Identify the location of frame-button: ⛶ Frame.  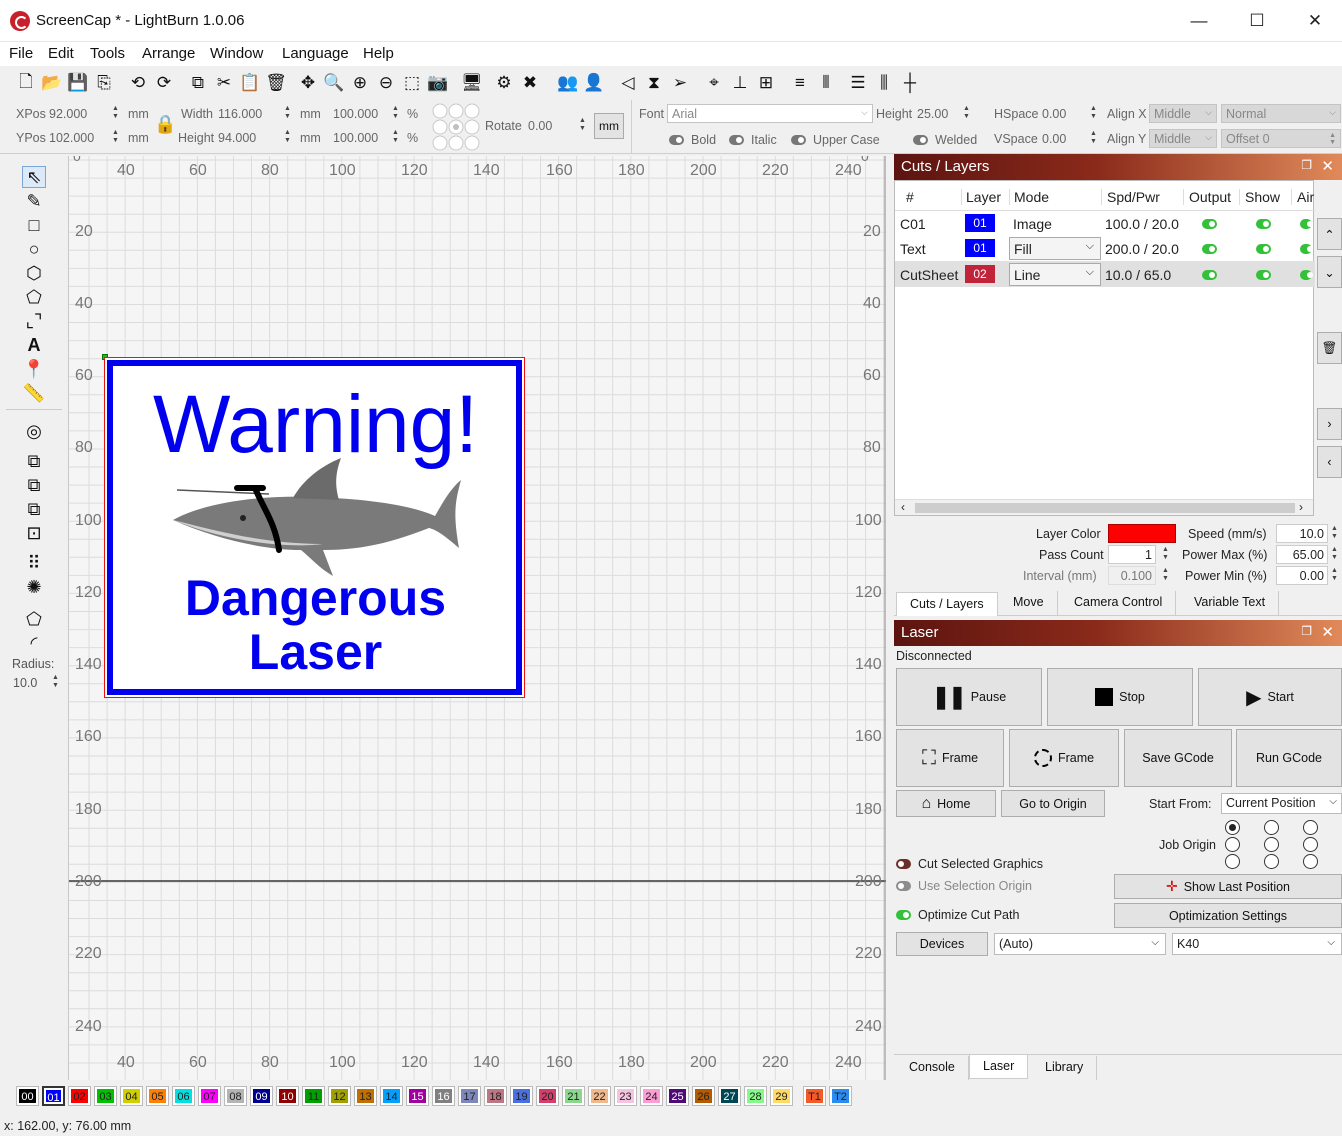
(950, 758).